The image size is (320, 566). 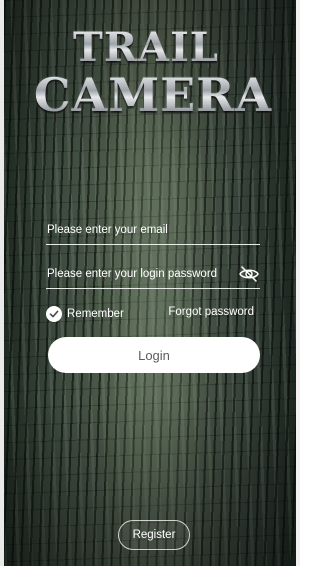 I want to click on email-input, so click(x=140, y=230).